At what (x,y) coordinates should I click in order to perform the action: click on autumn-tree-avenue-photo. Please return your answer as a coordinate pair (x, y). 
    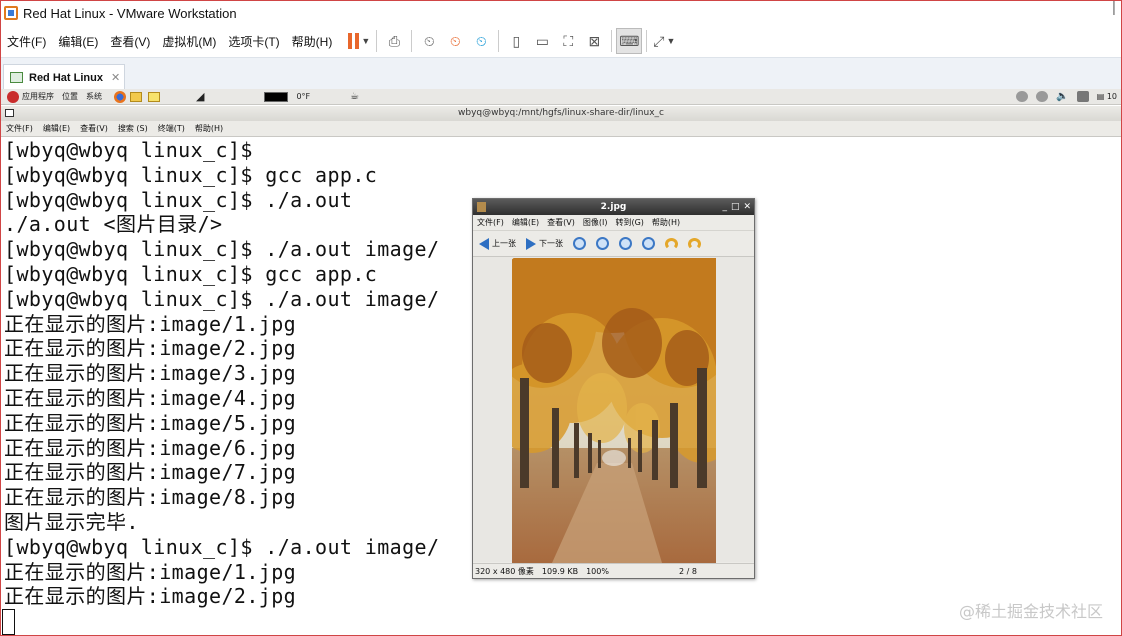
    Looking at the image, I should click on (614, 410).